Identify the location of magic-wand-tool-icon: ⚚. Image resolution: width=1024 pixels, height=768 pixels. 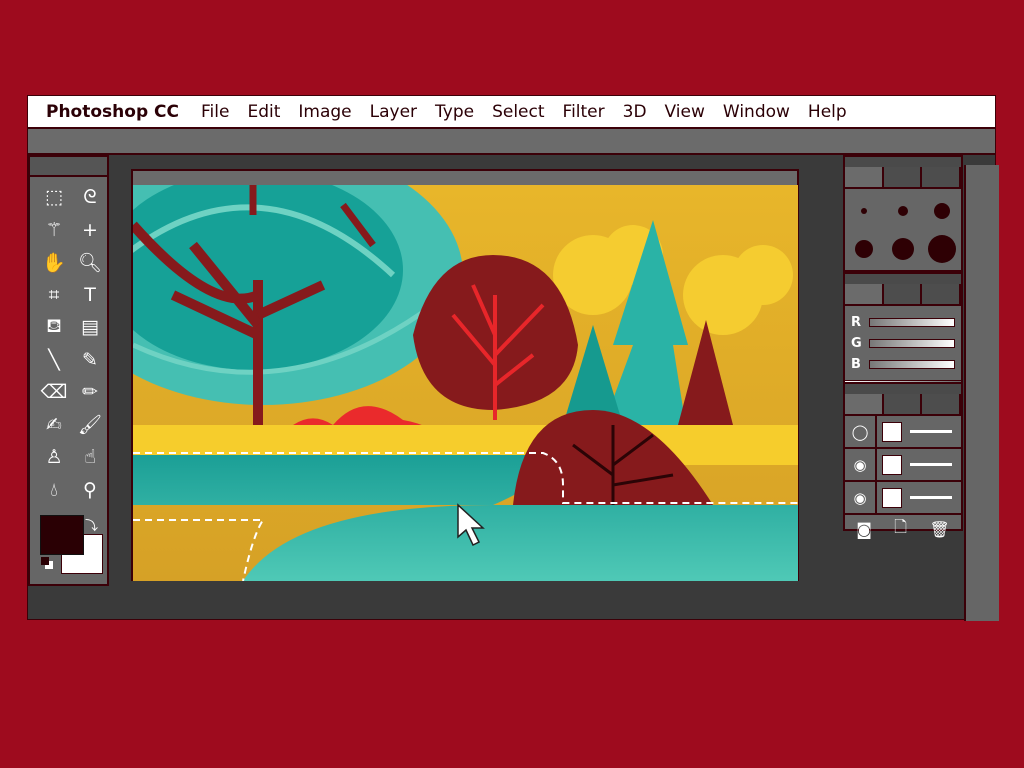
(54, 230).